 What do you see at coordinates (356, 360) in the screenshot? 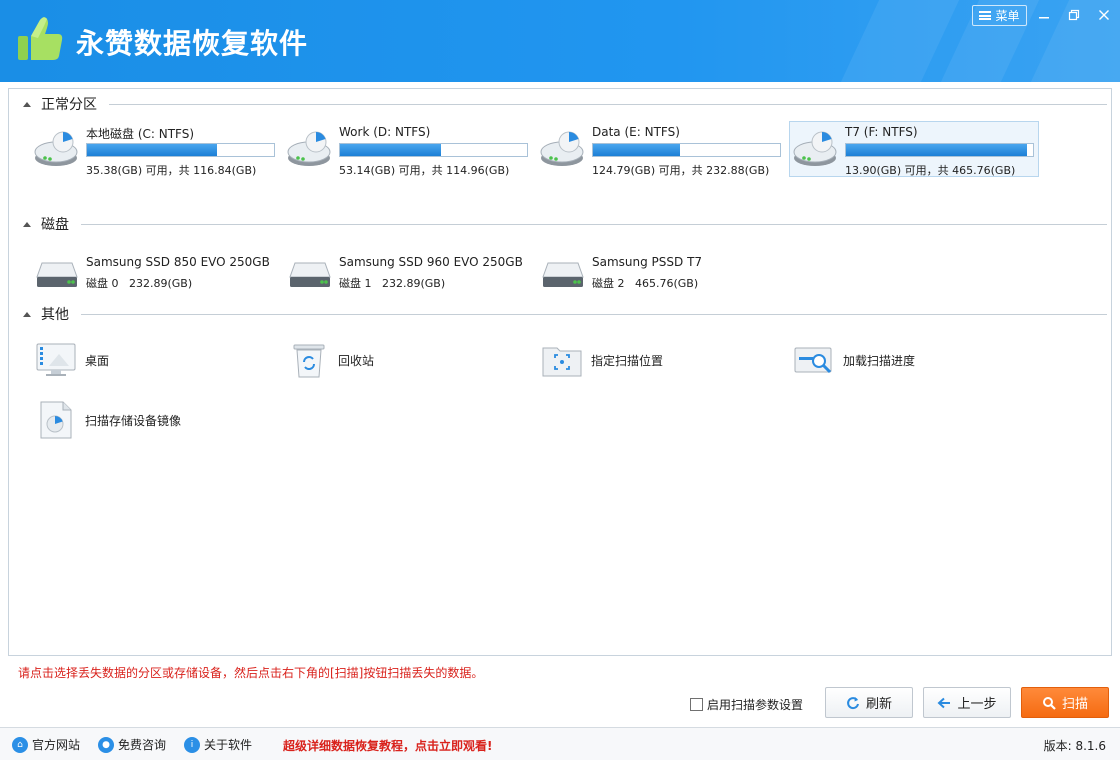
I see `other-label: 回收站` at bounding box center [356, 360].